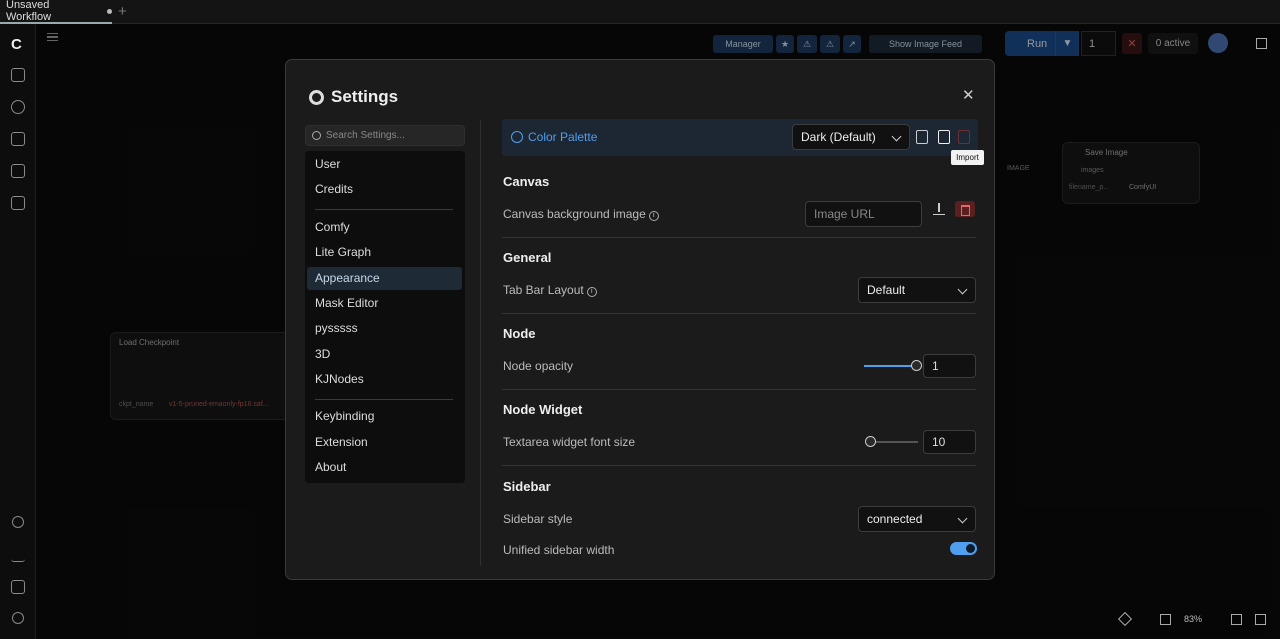 The width and height of the screenshot is (1280, 639). What do you see at coordinates (384, 379) in the screenshot?
I see `nav-item-kjnodes: KJNodes` at bounding box center [384, 379].